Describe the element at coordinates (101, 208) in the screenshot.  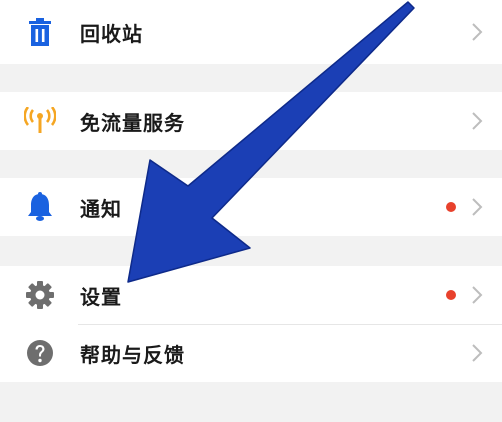
I see `menu-item-label: 通知` at that location.